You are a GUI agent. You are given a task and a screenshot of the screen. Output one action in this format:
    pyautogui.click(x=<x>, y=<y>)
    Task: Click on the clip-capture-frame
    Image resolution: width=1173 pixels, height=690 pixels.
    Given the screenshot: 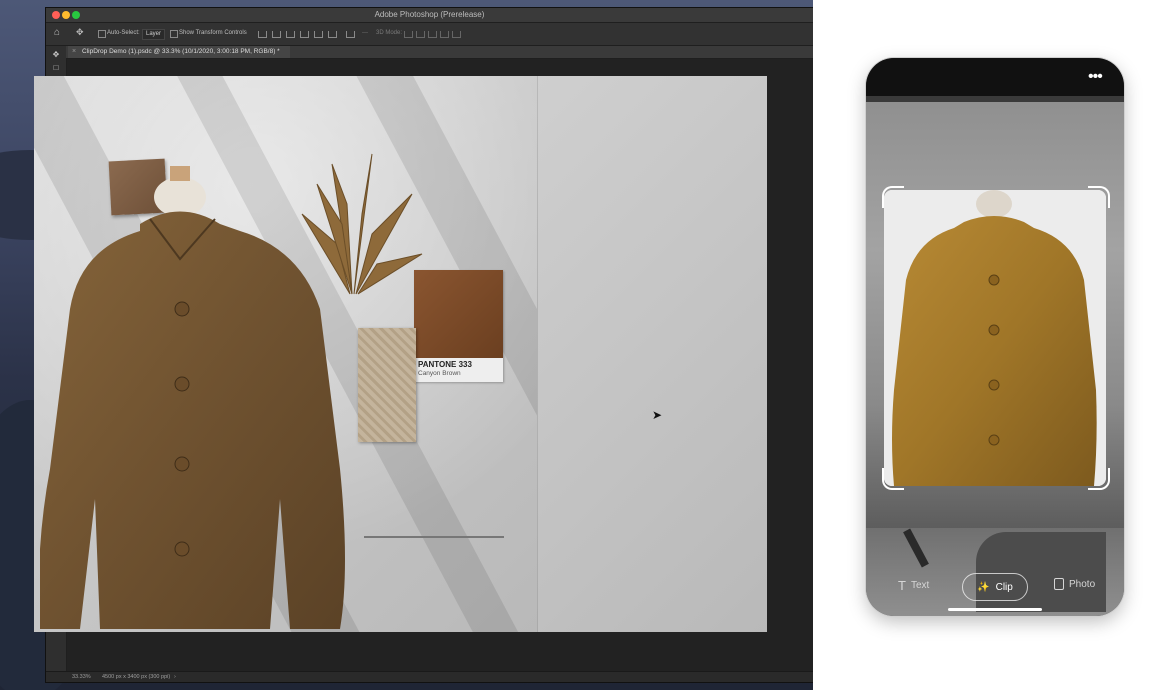 What is the action you would take?
    pyautogui.click(x=995, y=338)
    